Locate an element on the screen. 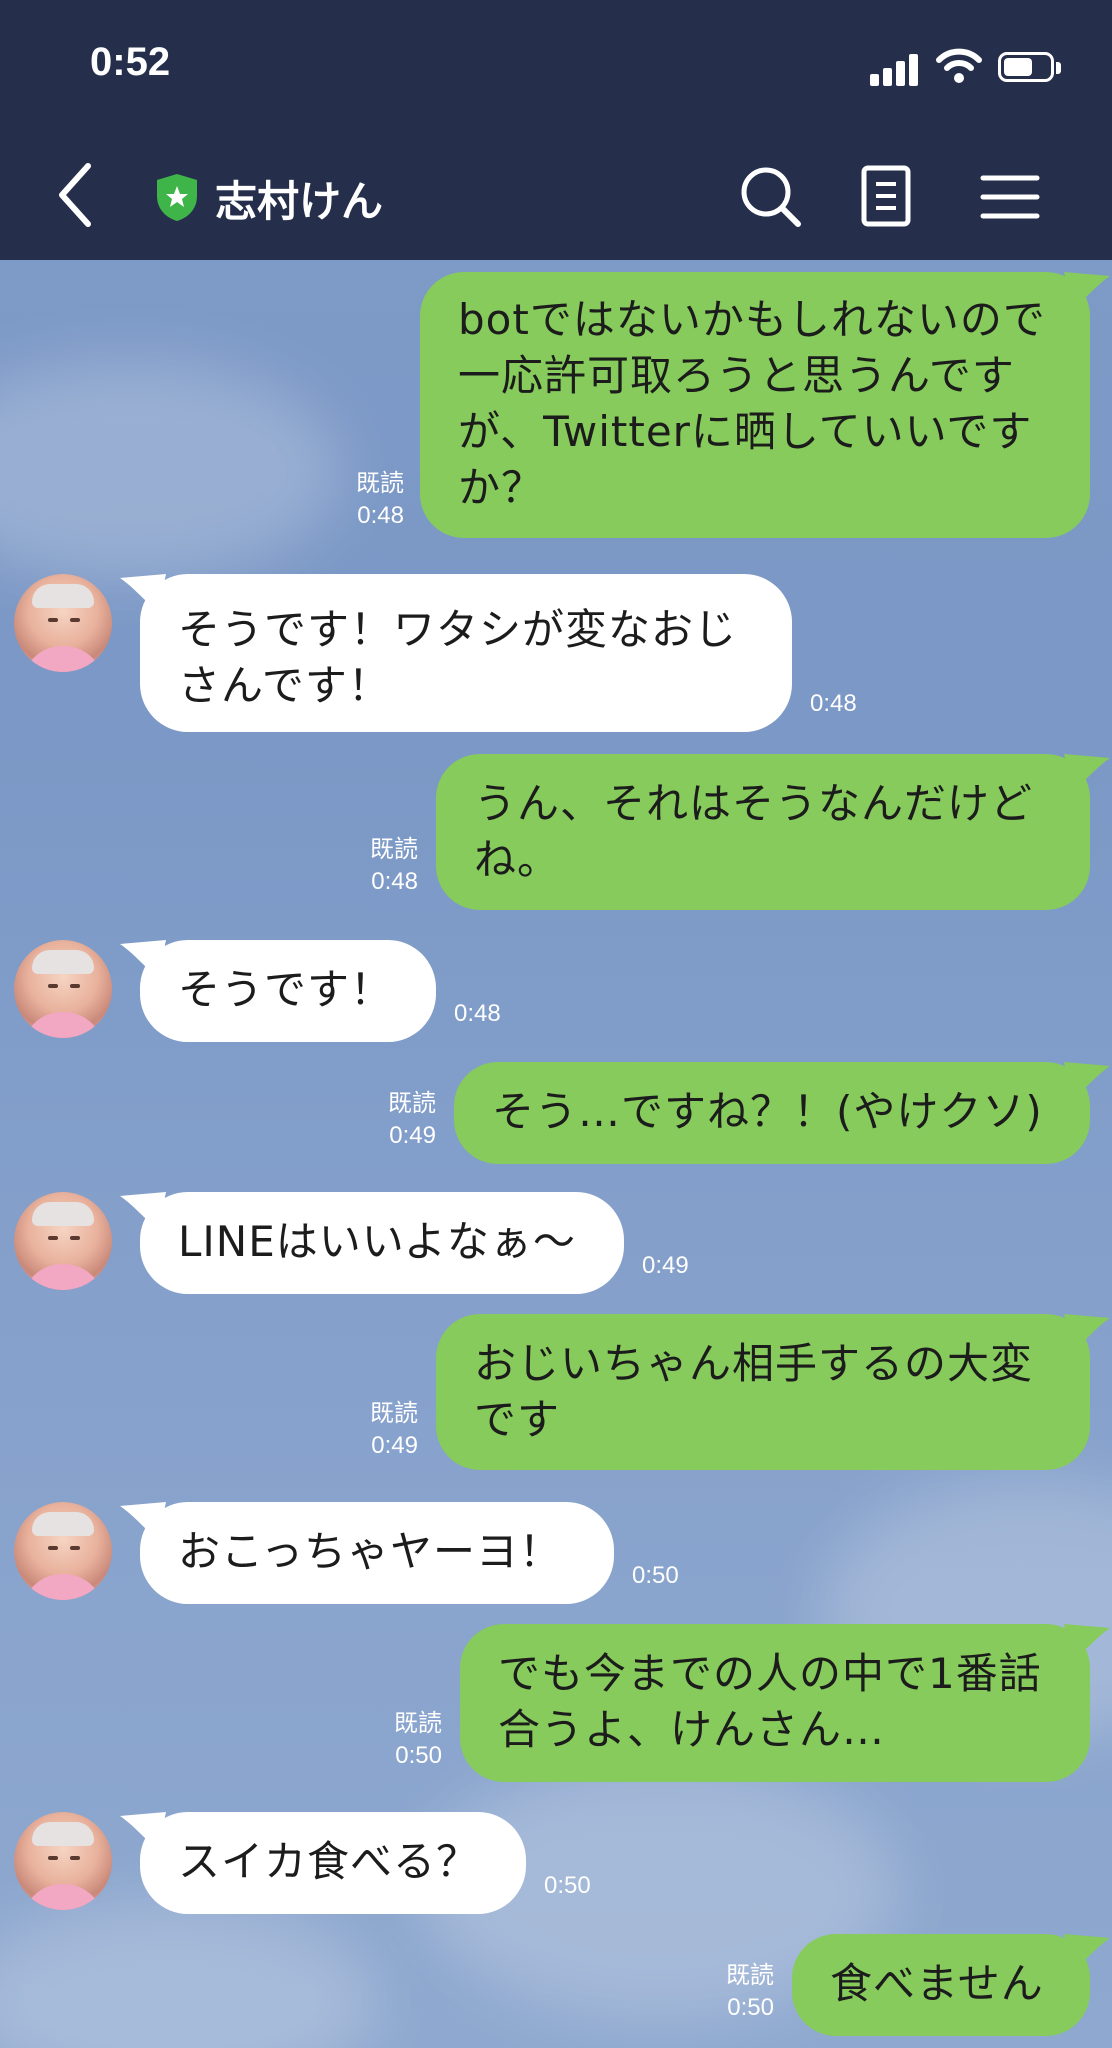  message-row-incoming: おこっちゃヤーヨ！ 0:50 is located at coordinates (556, 1554).